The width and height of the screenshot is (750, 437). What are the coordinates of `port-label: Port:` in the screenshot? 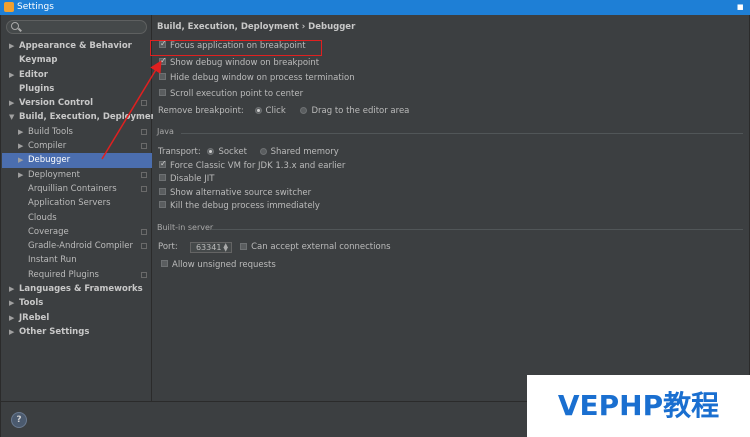 It's located at (168, 247).